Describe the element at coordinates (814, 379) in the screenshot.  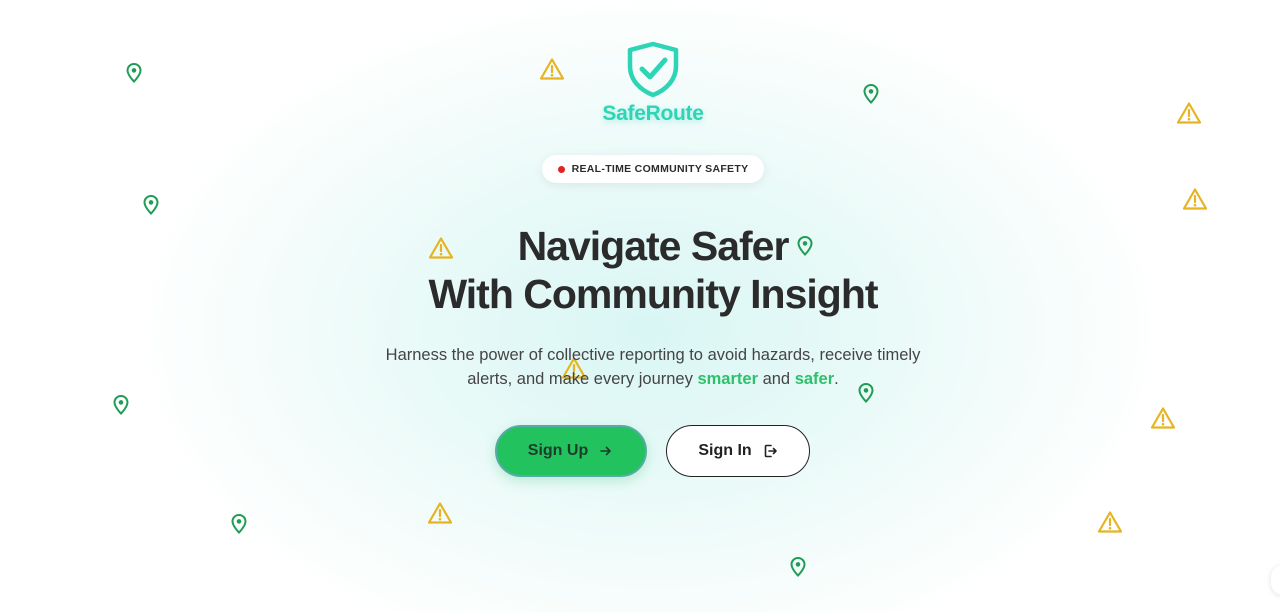
I see `highlight-safer: safer` at that location.